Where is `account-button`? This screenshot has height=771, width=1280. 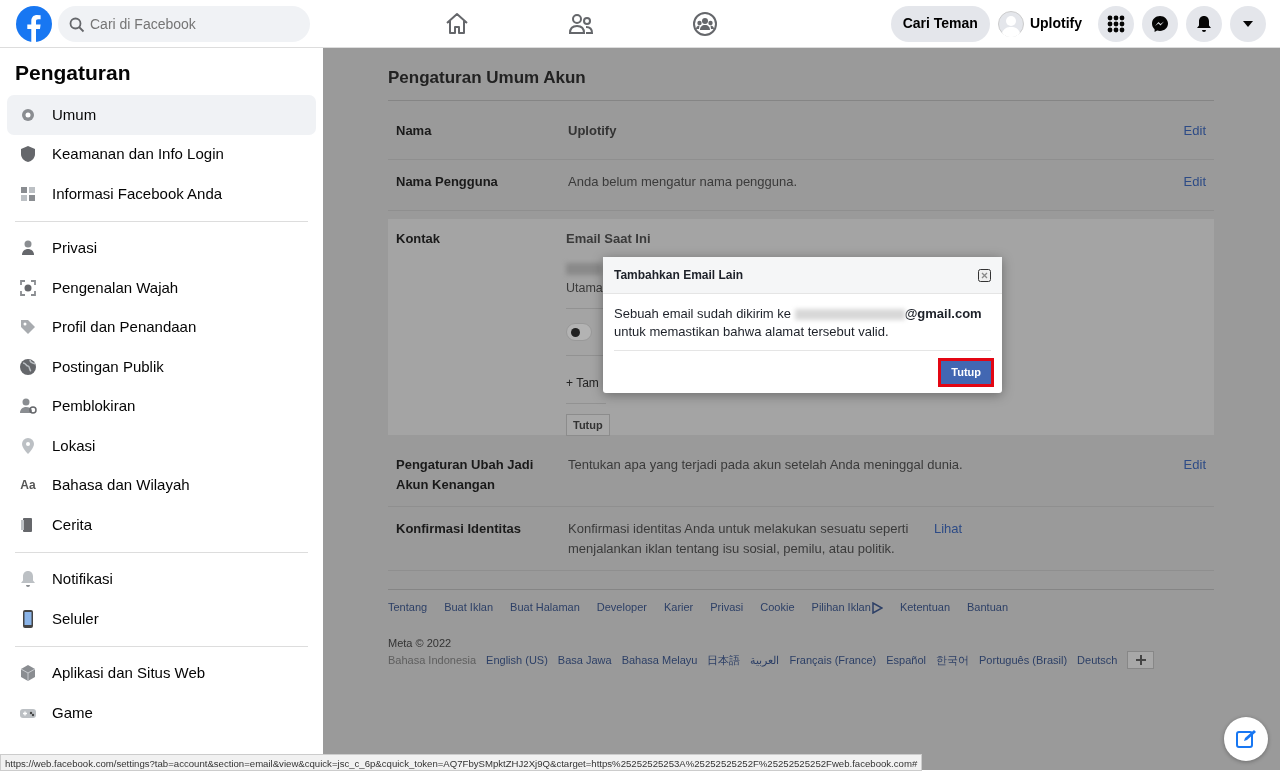 account-button is located at coordinates (1248, 23).